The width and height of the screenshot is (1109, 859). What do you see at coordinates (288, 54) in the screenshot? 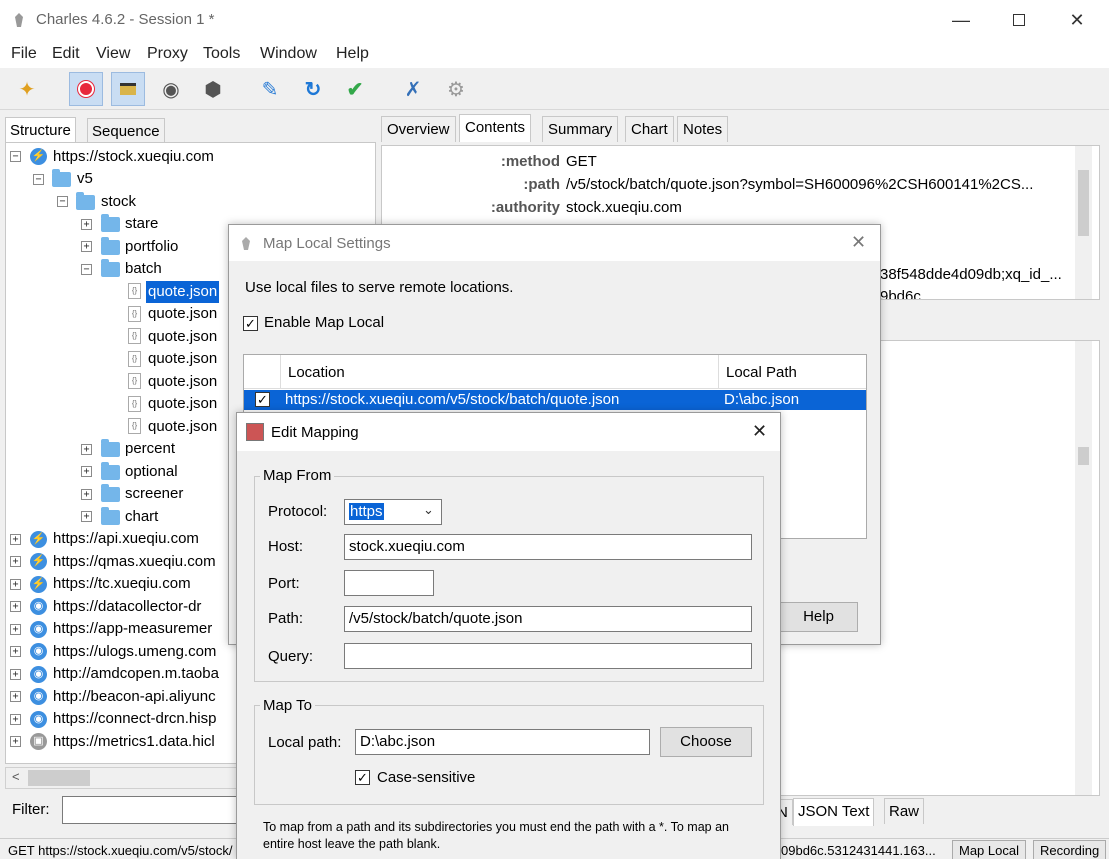
I see `menu-window: Window` at bounding box center [288, 54].